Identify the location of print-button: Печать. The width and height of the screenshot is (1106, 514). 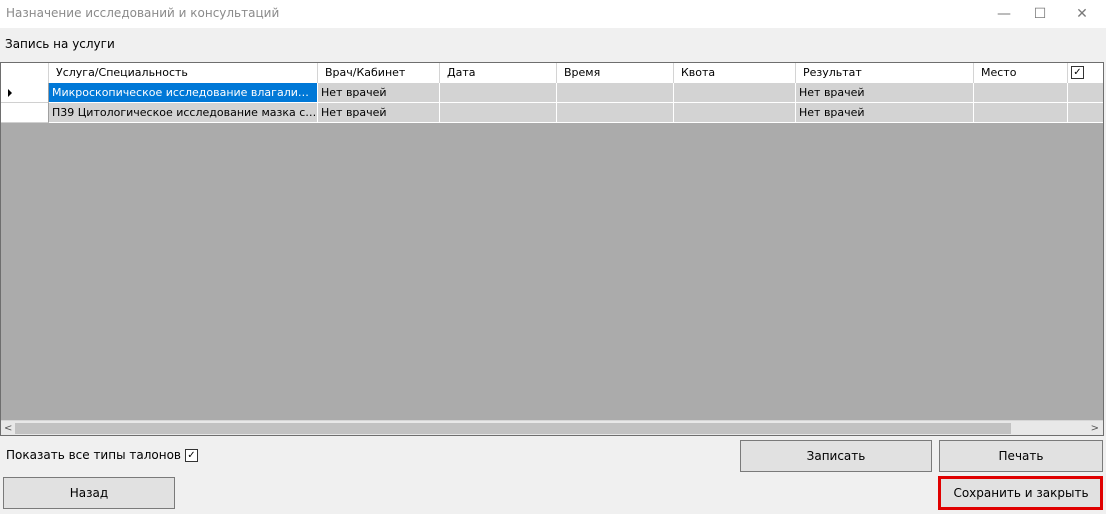
(1021, 456).